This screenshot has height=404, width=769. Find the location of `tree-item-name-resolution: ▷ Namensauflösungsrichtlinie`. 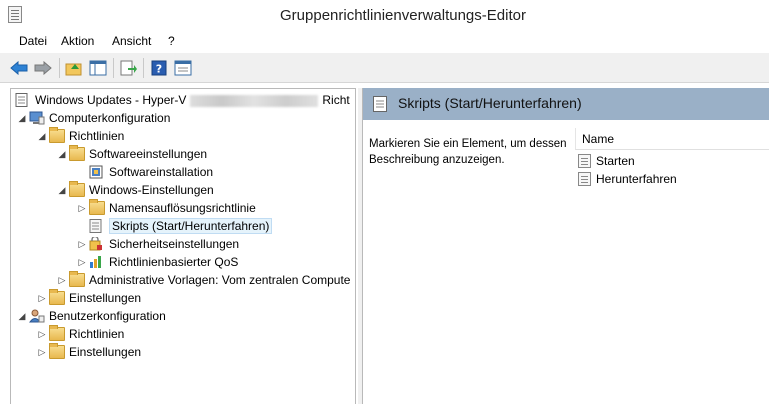

tree-item-name-resolution: ▷ Namensauflösungsrichtlinie is located at coordinates (165, 207).